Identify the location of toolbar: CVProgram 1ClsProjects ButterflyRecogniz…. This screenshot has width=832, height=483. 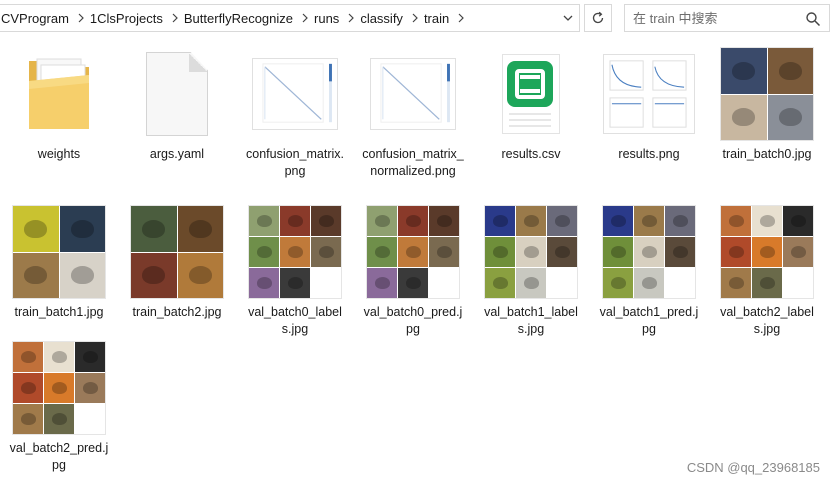
(416, 18).